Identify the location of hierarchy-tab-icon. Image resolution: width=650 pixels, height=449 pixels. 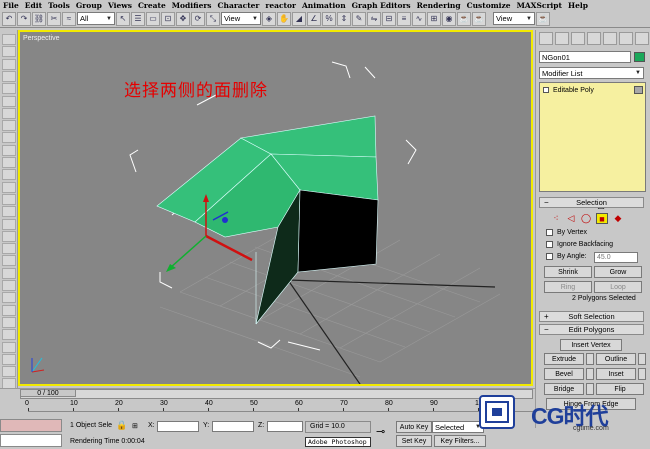
(578, 38).